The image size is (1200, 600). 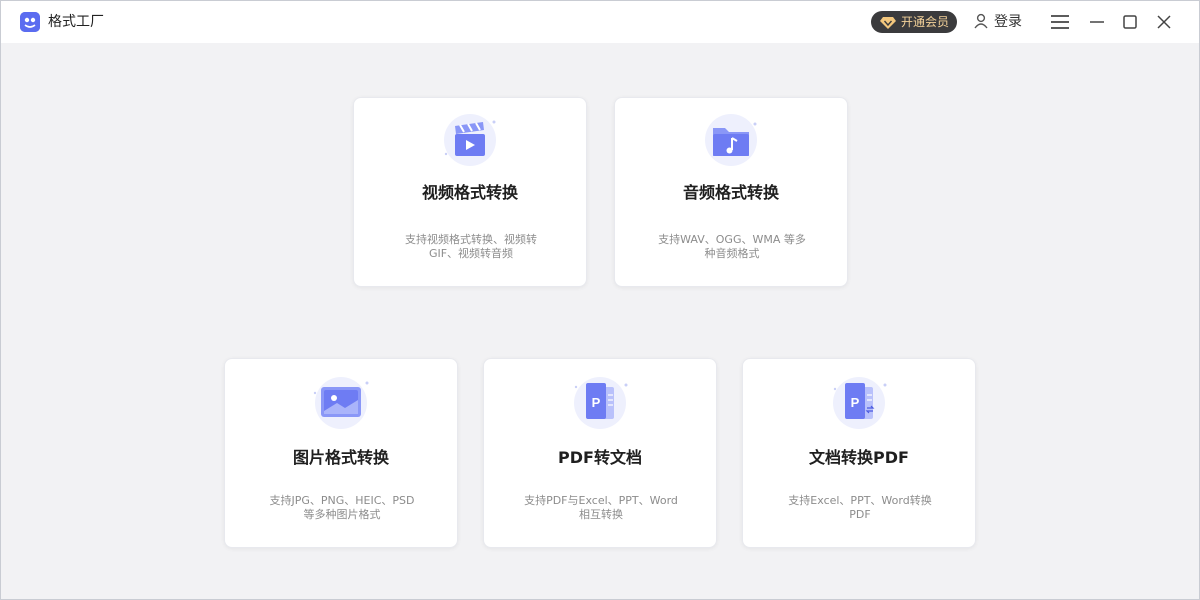 I want to click on document-to-pdf-icon: P, so click(x=859, y=401).